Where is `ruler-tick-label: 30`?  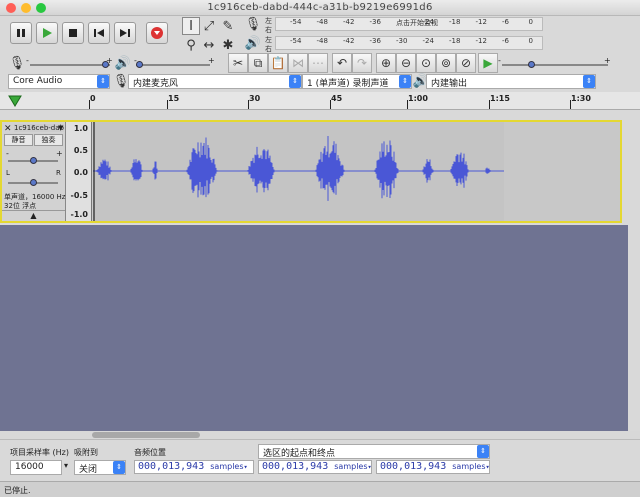
ruler-tick-label: 30 is located at coordinates (255, 98).